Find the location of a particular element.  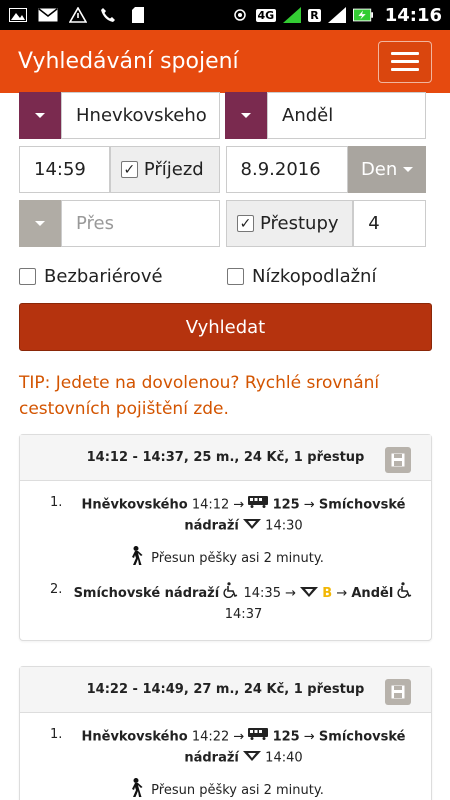

barrier-free-label: Bezbariérové is located at coordinates (103, 276).